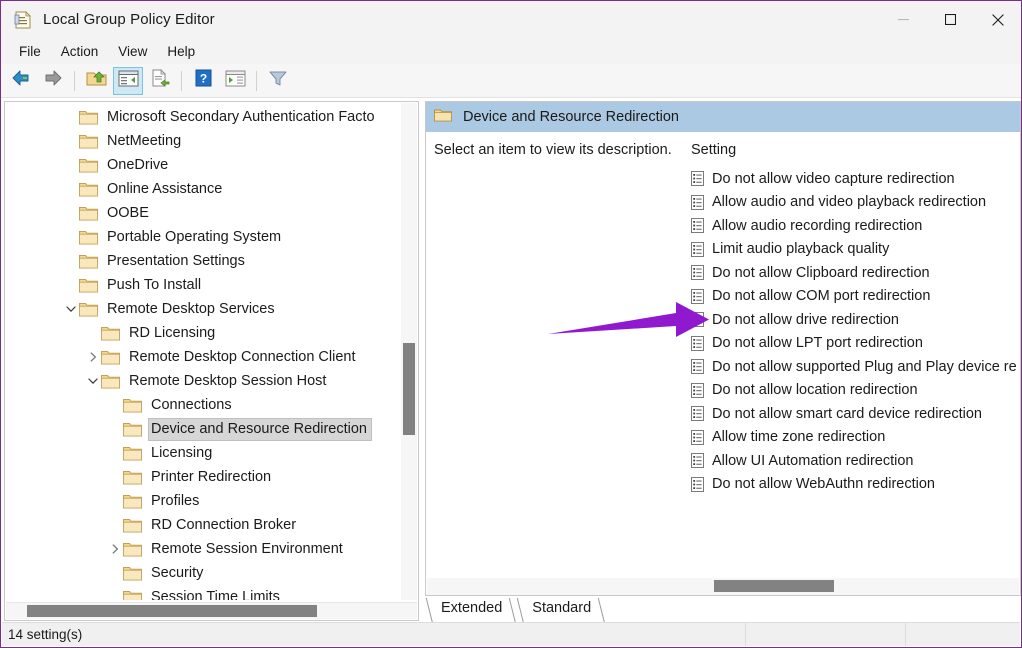 The image size is (1022, 648). I want to click on up-one-level-button, so click(96, 81).